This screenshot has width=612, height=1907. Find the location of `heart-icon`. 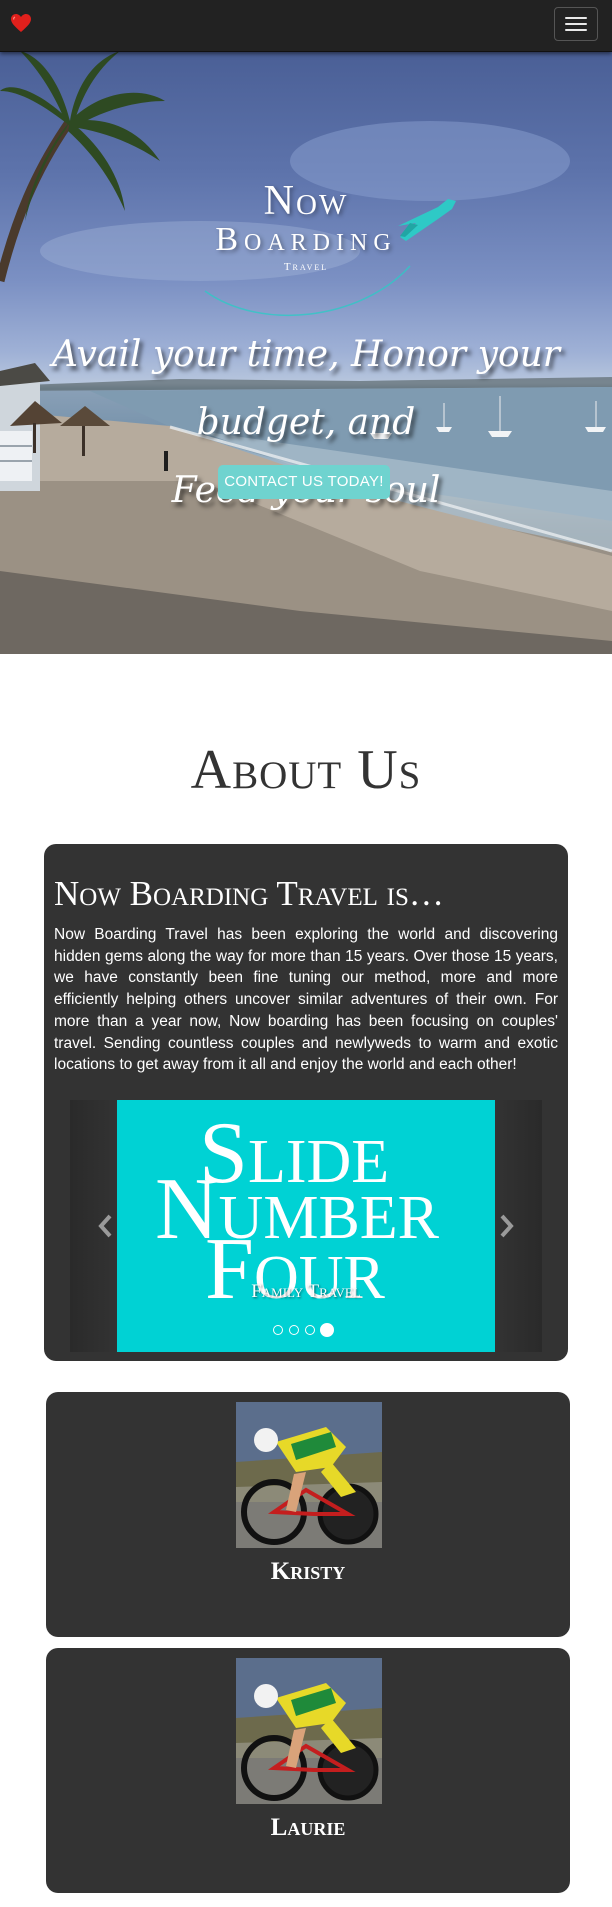

heart-icon is located at coordinates (21, 23).